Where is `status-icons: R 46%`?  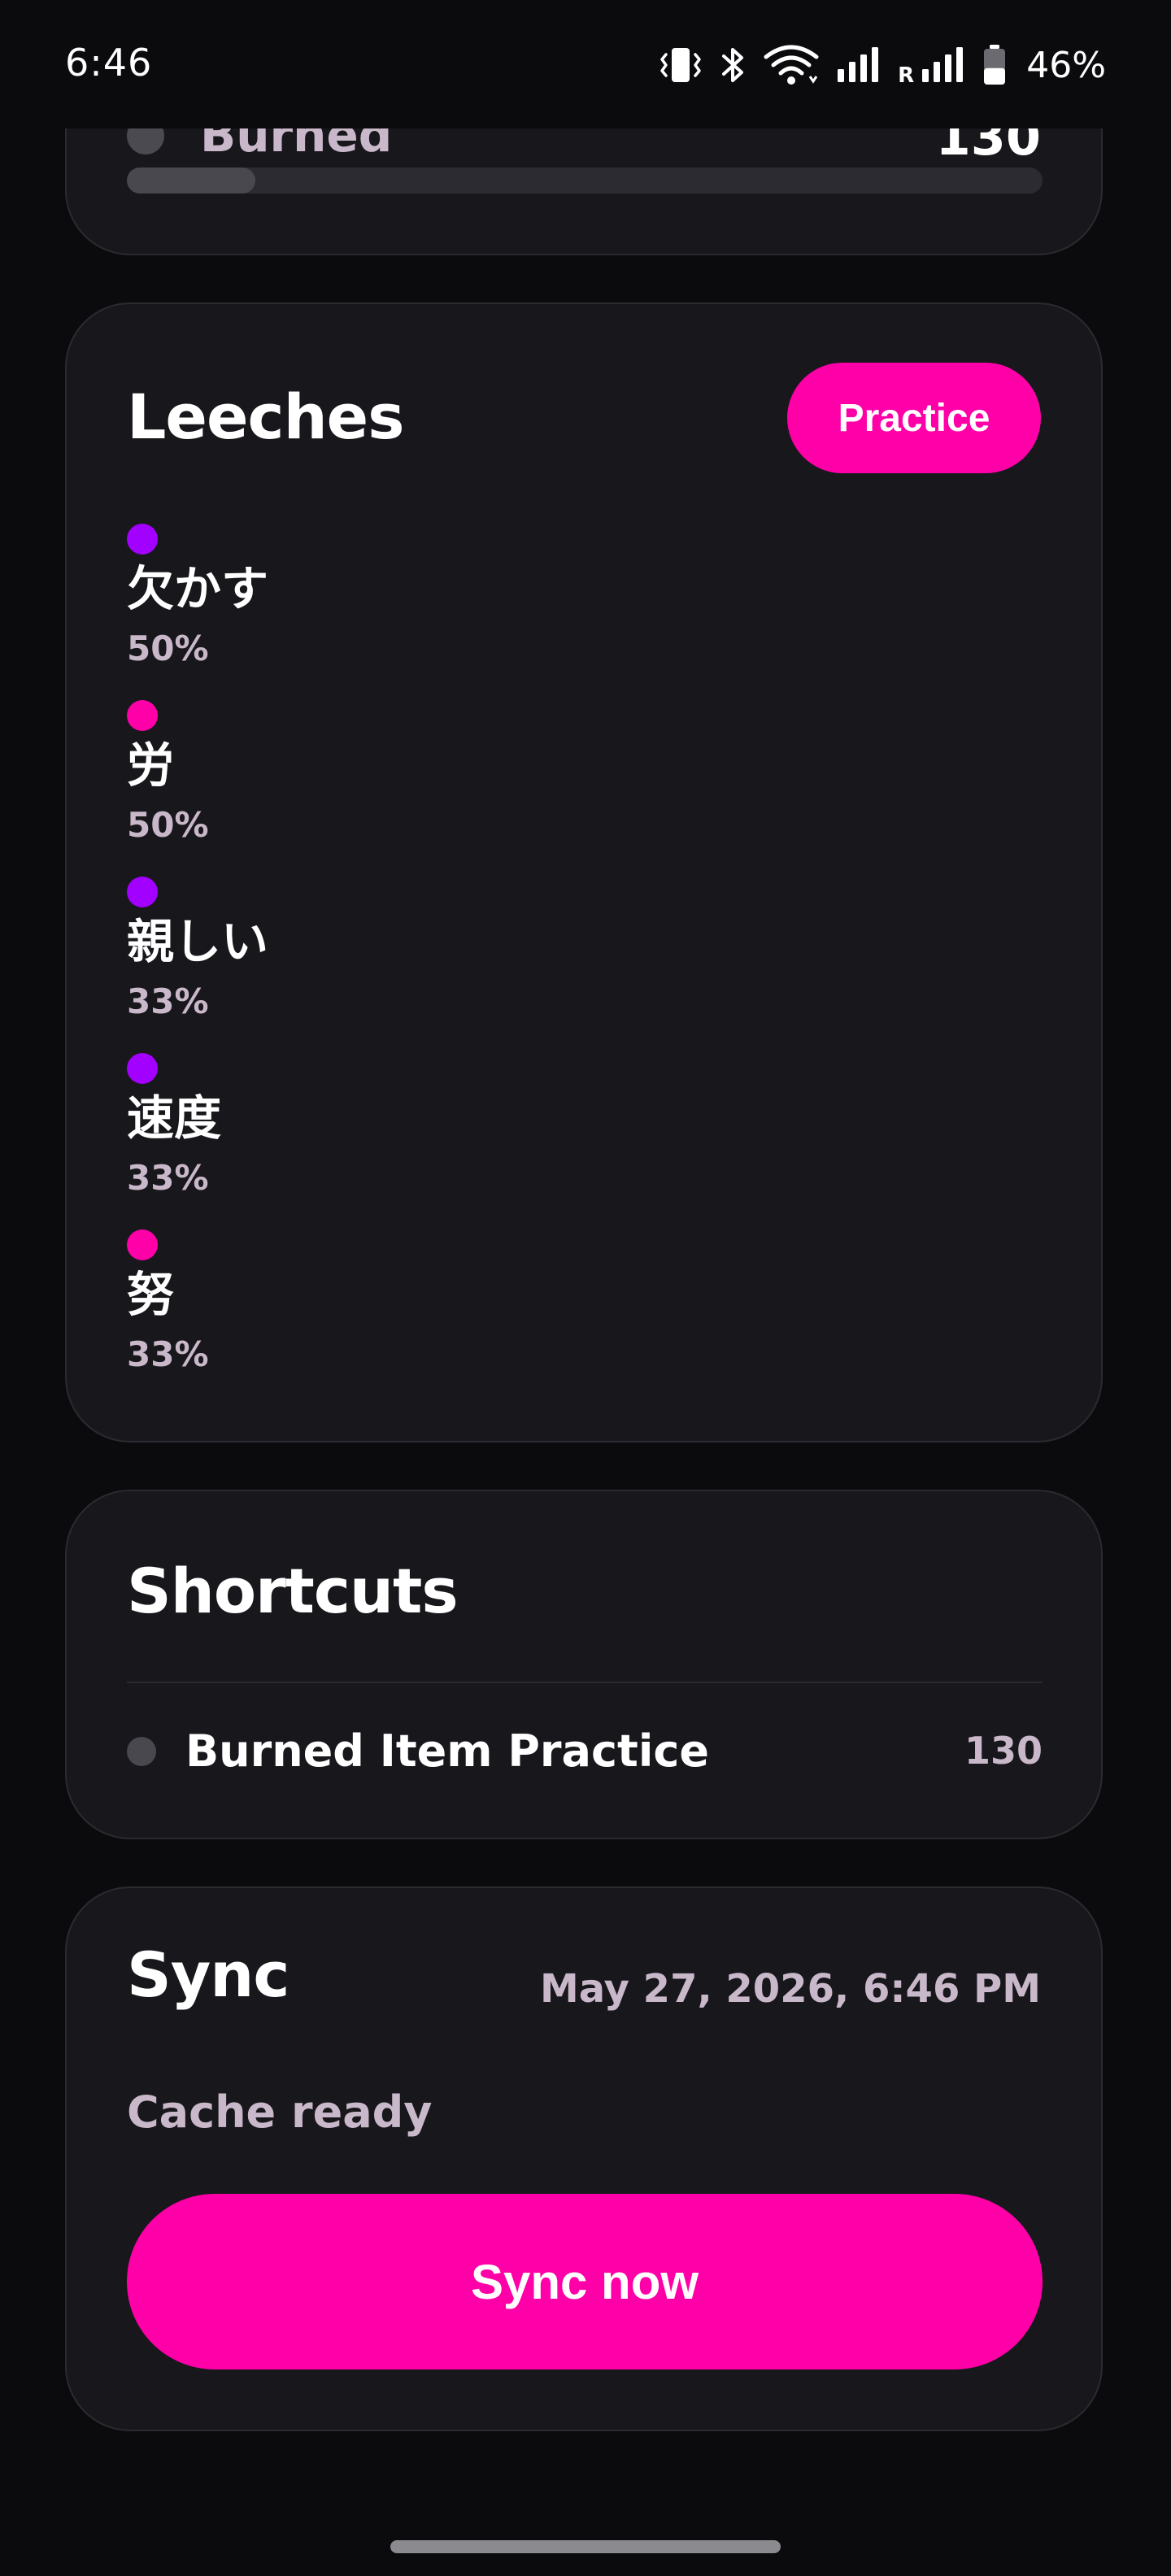
status-icons: R 46% is located at coordinates (882, 65).